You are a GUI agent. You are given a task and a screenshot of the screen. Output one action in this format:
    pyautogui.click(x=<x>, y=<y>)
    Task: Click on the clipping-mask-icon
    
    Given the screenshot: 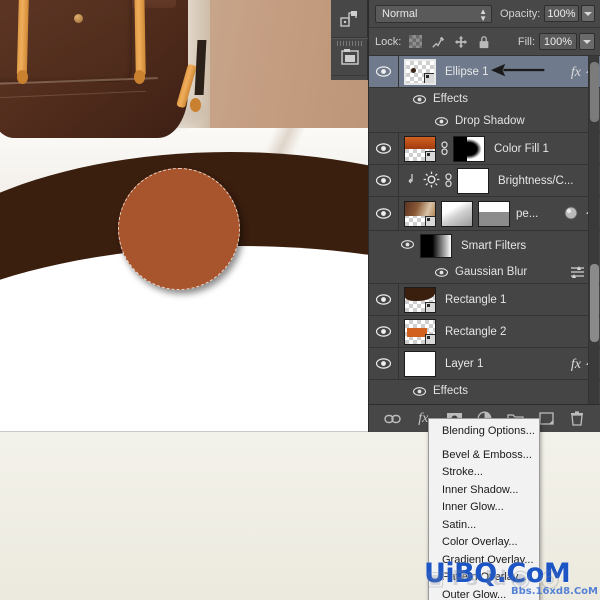 What is the action you would take?
    pyautogui.click(x=411, y=181)
    